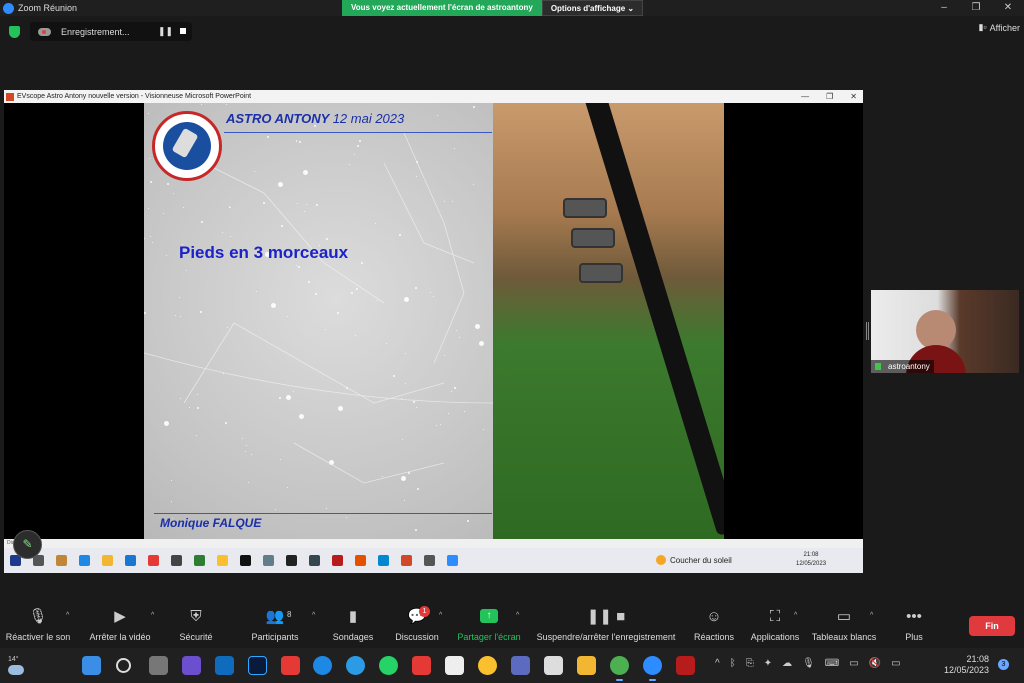 This screenshot has height=683, width=1024. What do you see at coordinates (592, 8) in the screenshot?
I see `view-options-button: Options d'affichage ⌄` at bounding box center [592, 8].